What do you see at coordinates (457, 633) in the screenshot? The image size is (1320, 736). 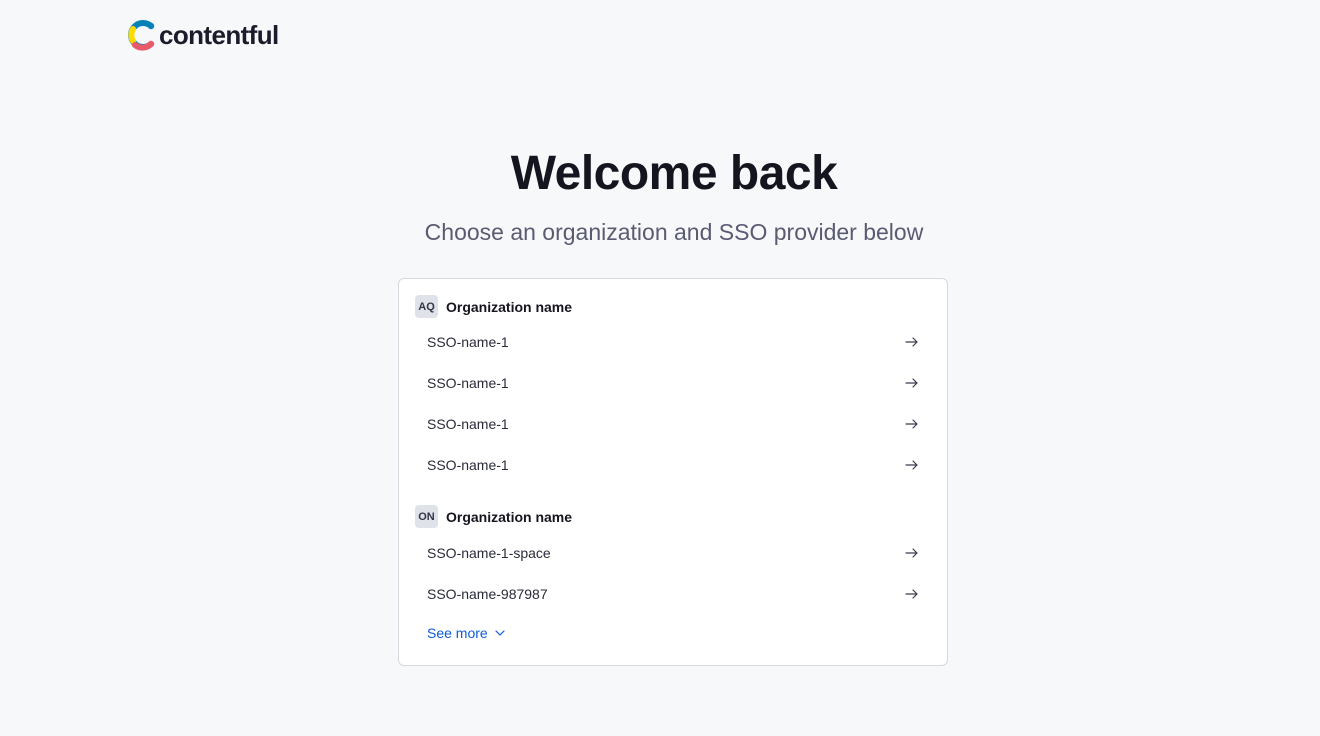 I see `see-more-label: See more` at bounding box center [457, 633].